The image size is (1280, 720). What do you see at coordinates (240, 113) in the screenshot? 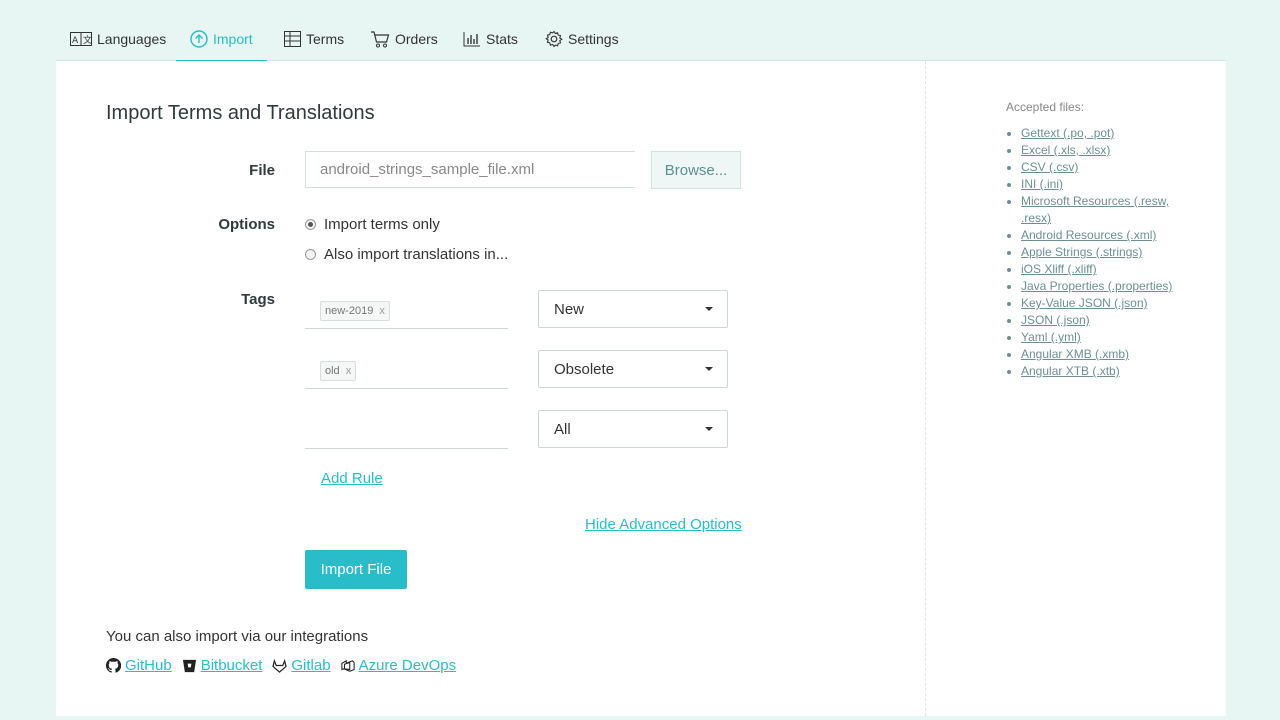
I see `page-title: Import Terms and Translations` at bounding box center [240, 113].